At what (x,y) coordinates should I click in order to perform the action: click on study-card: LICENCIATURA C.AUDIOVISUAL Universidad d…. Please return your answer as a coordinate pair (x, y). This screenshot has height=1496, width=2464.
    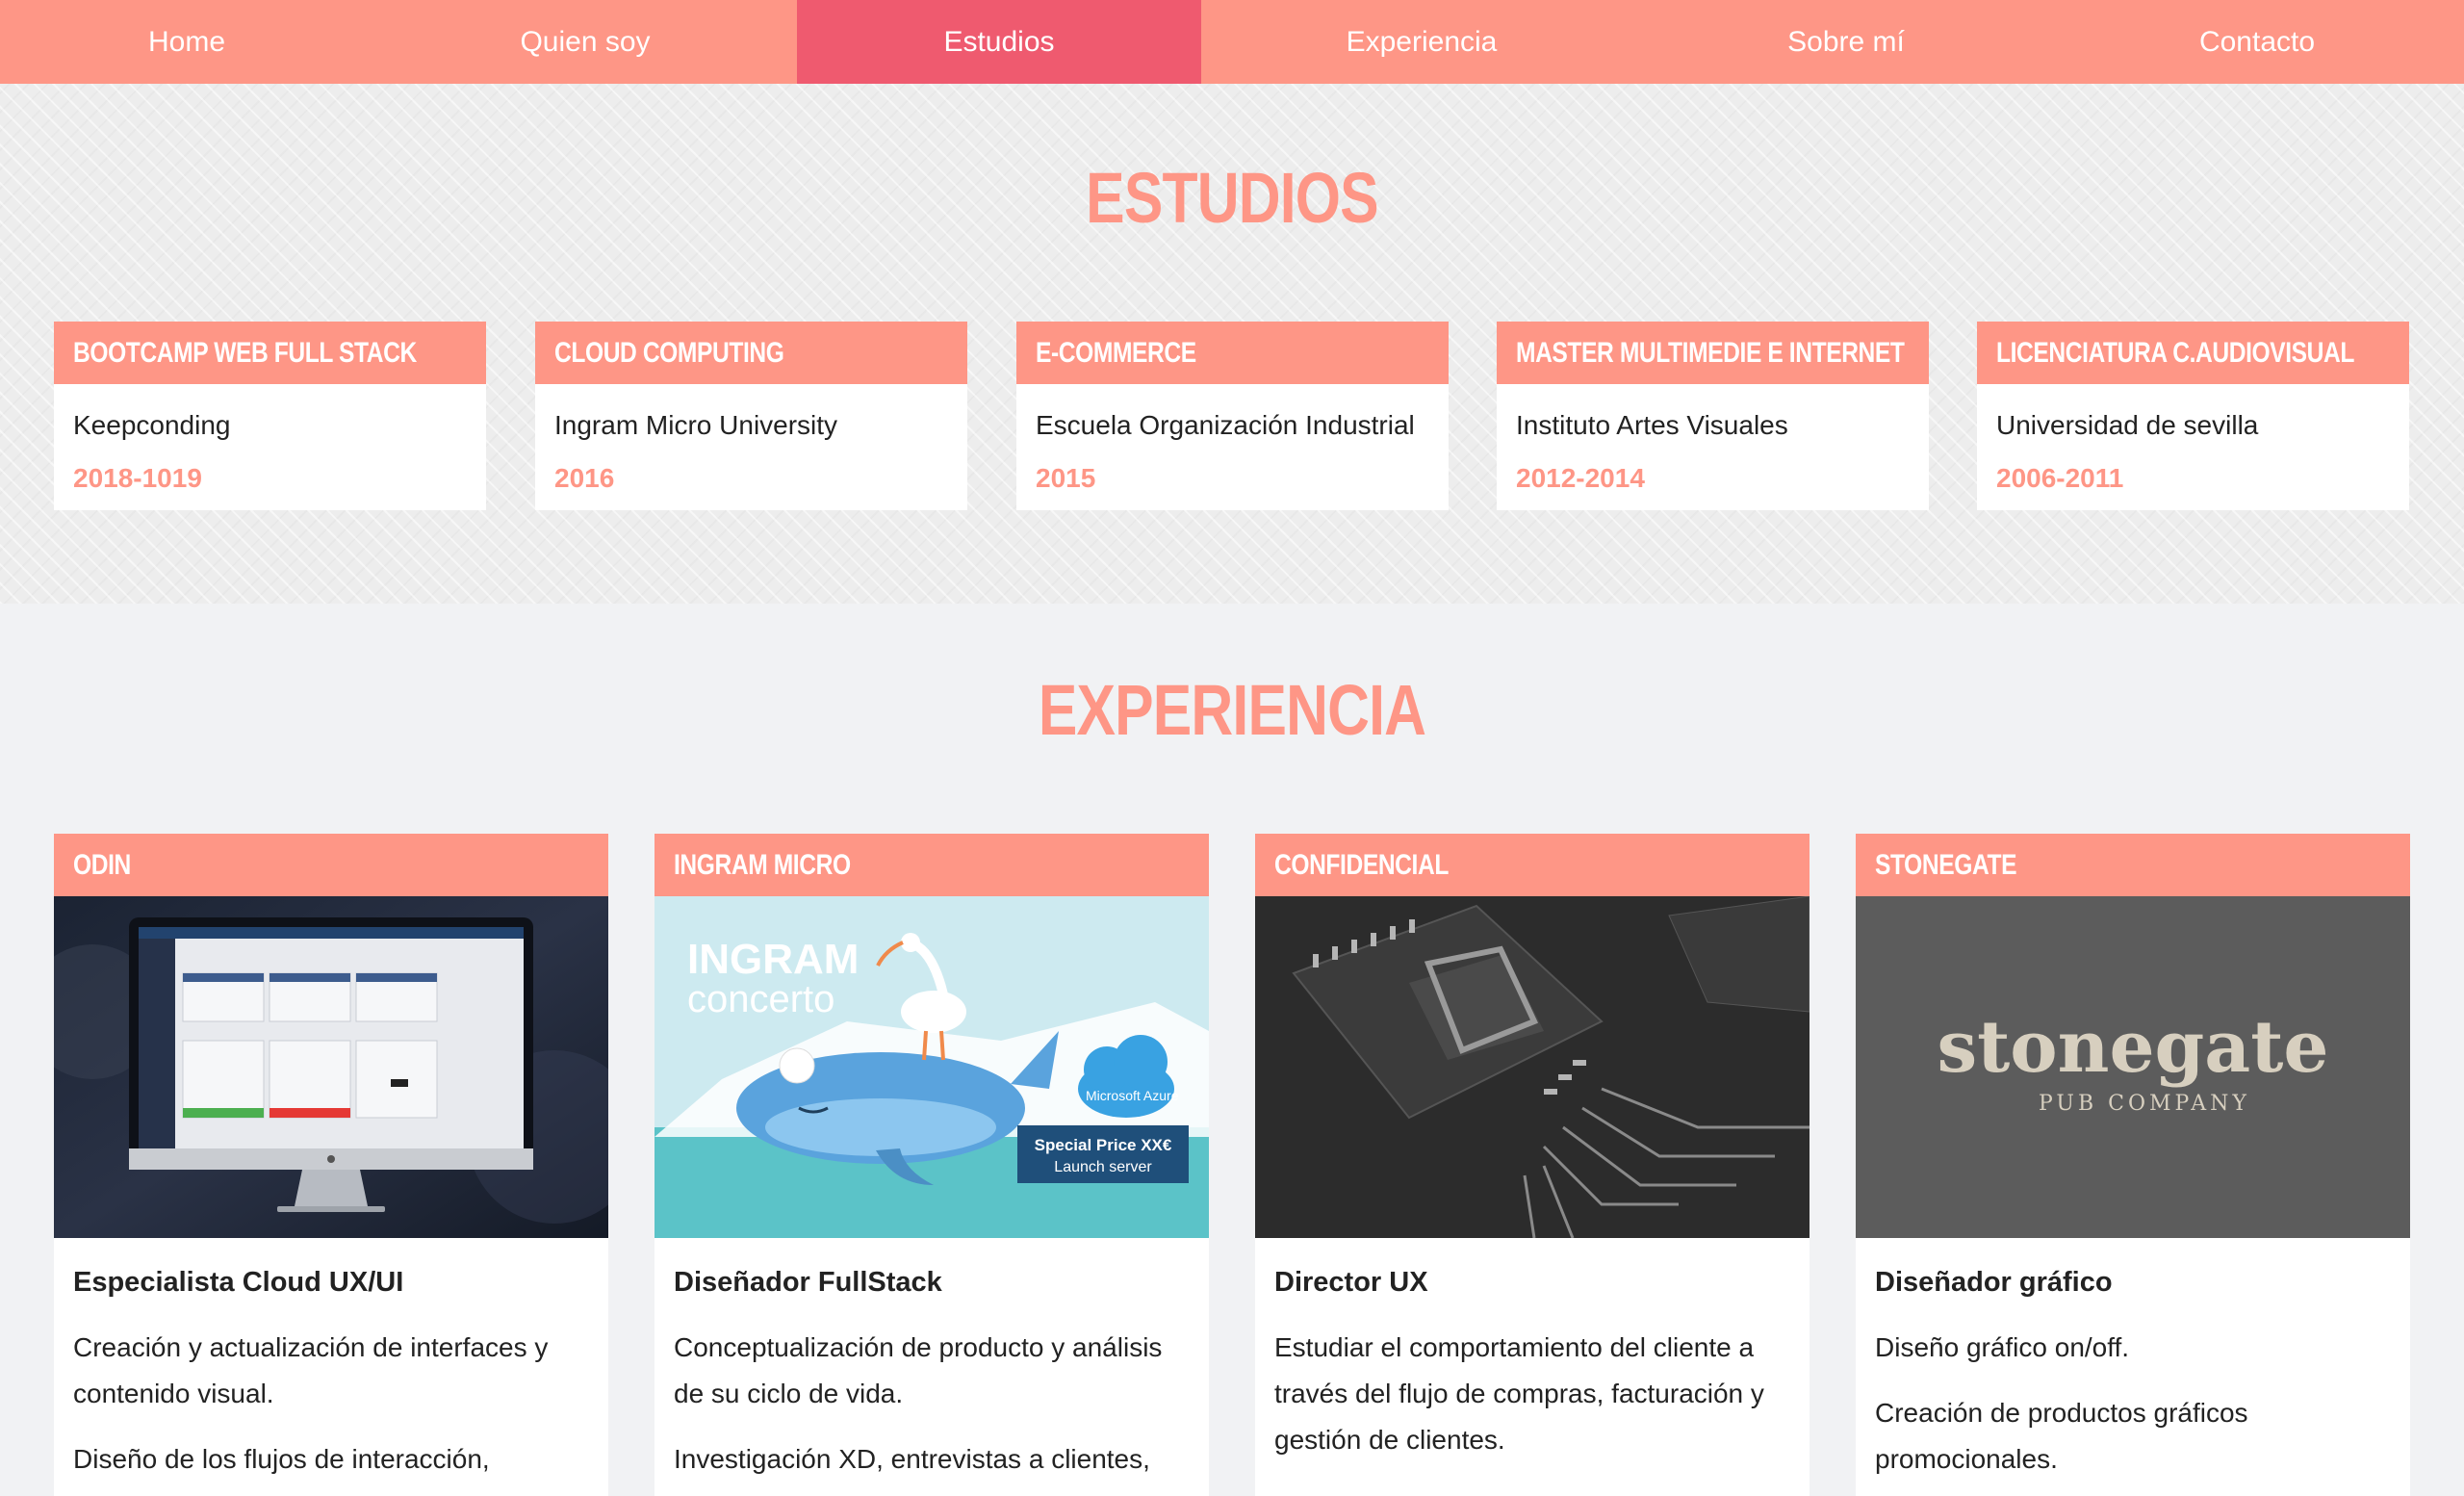
    Looking at the image, I should click on (2193, 416).